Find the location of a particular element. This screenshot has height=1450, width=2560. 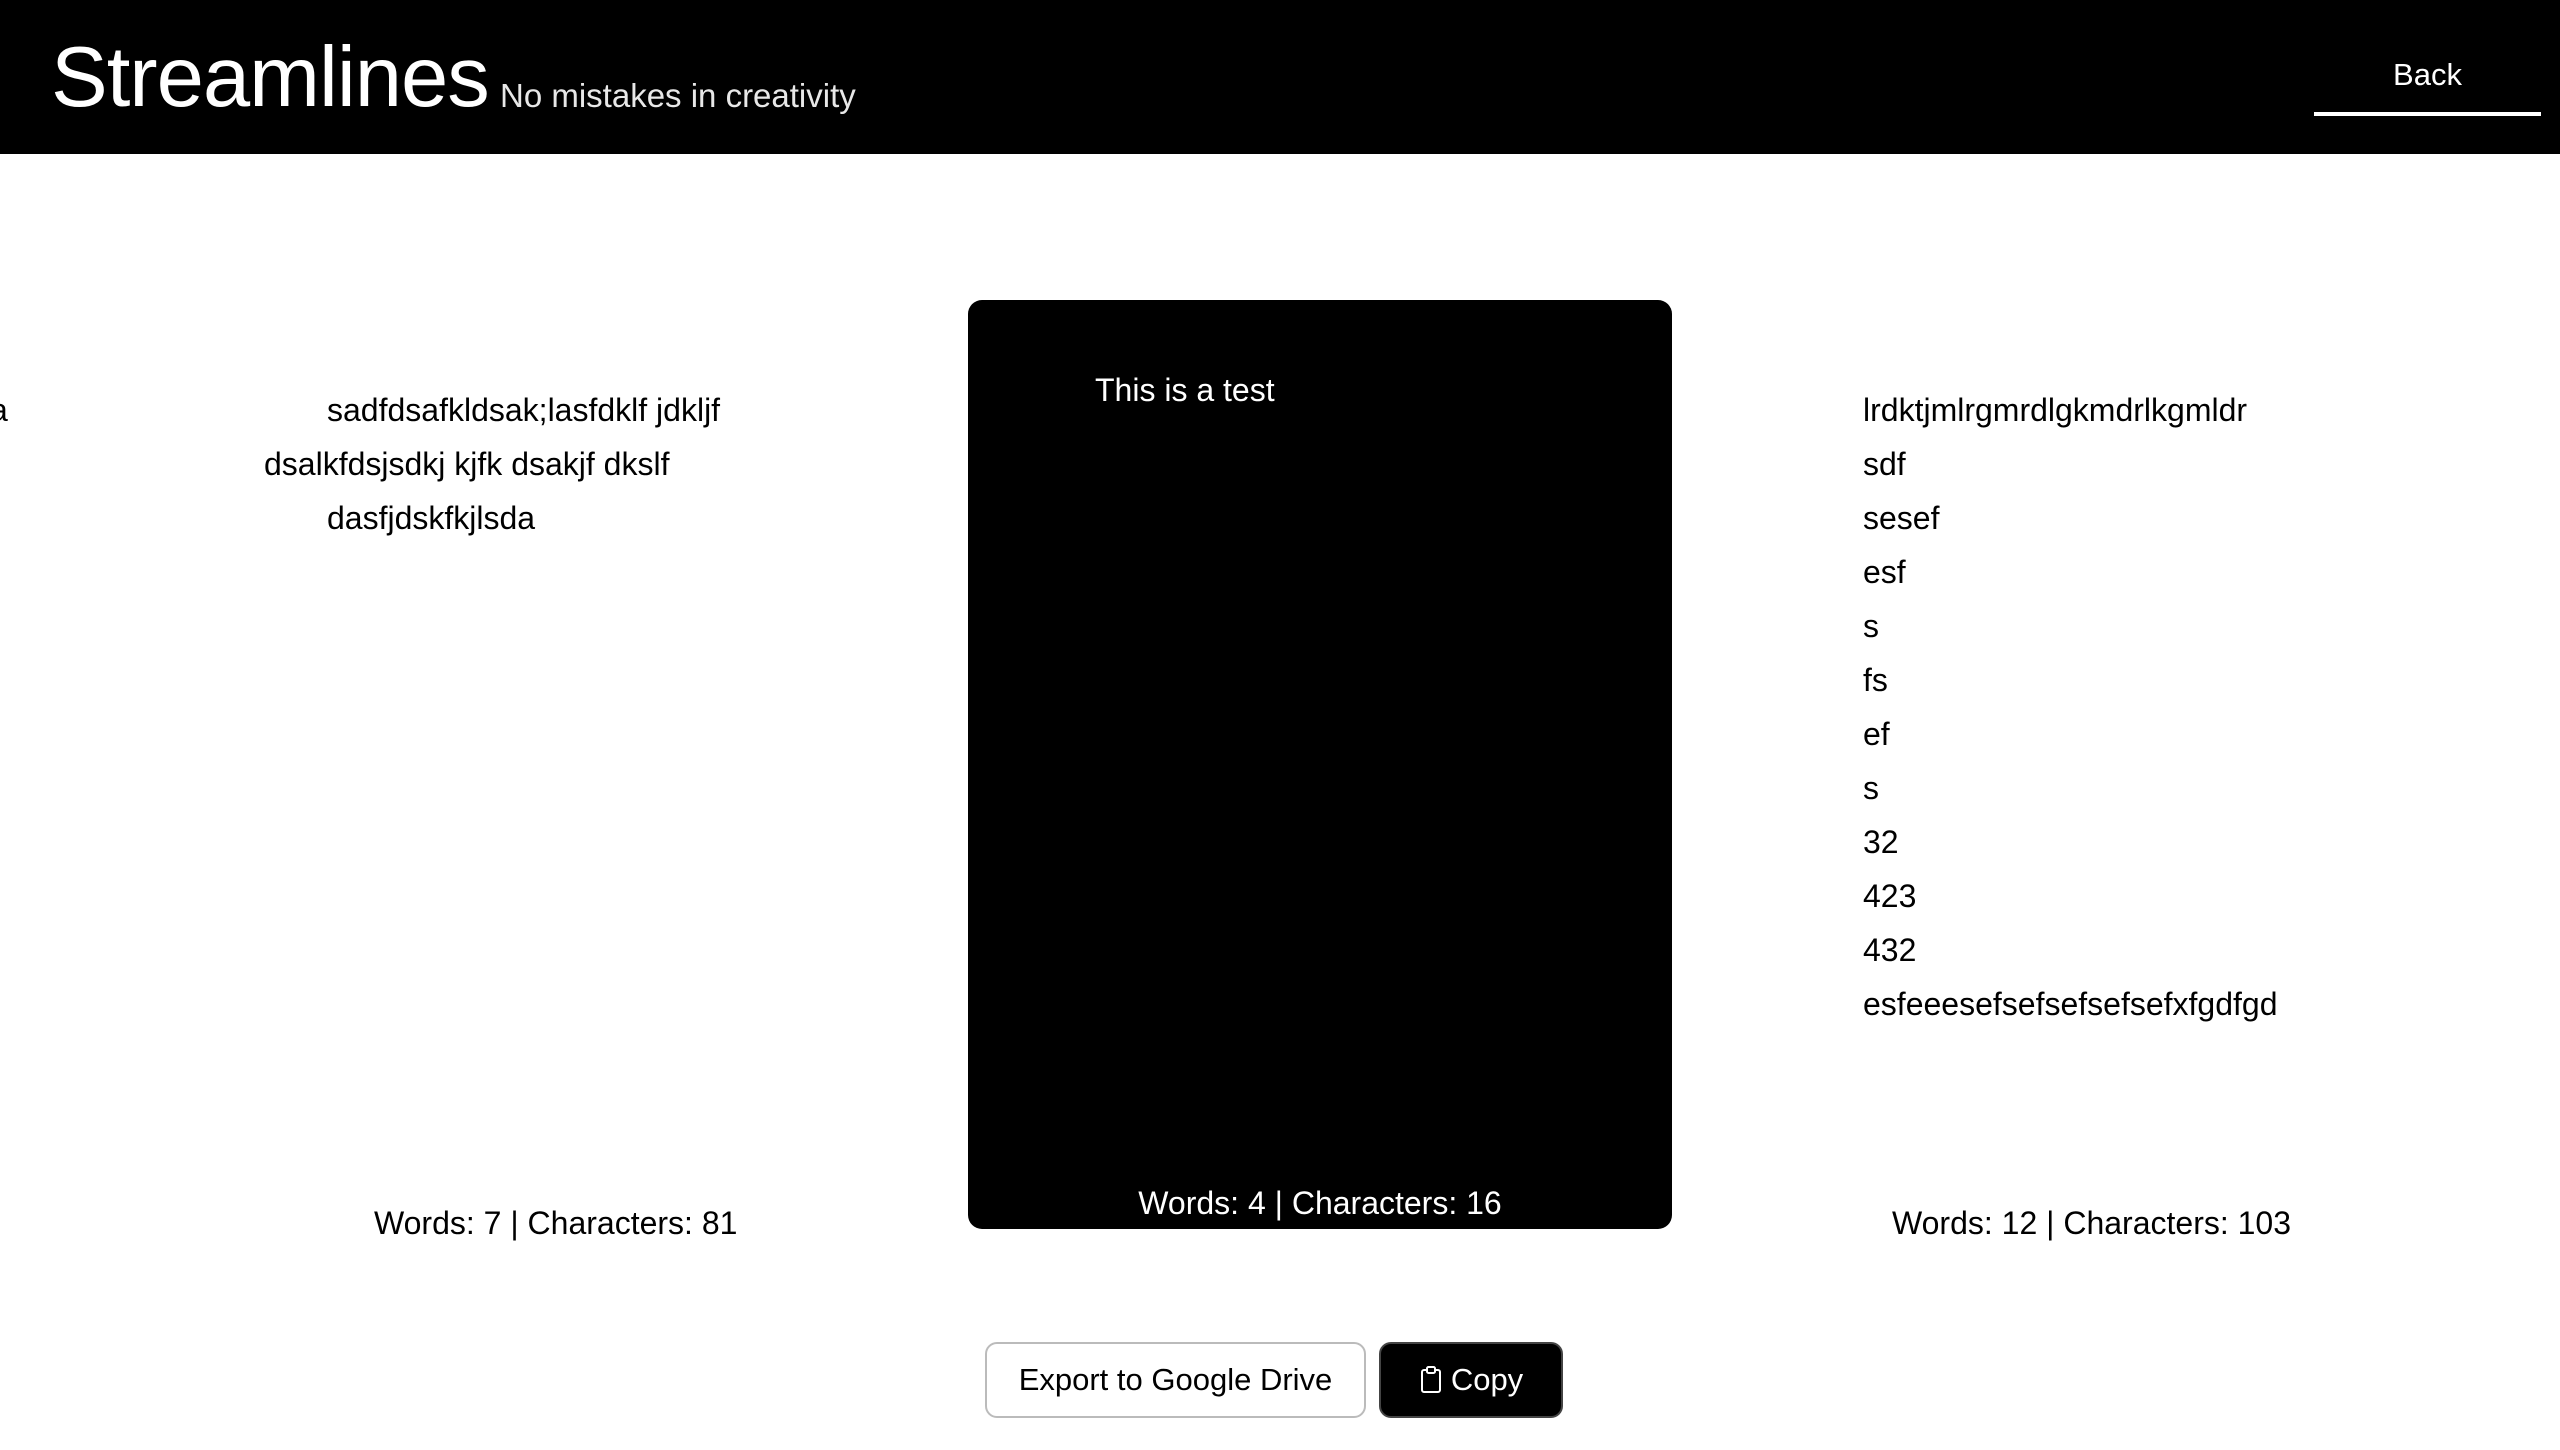

right-stream-line: sdf is located at coordinates (1884, 464).